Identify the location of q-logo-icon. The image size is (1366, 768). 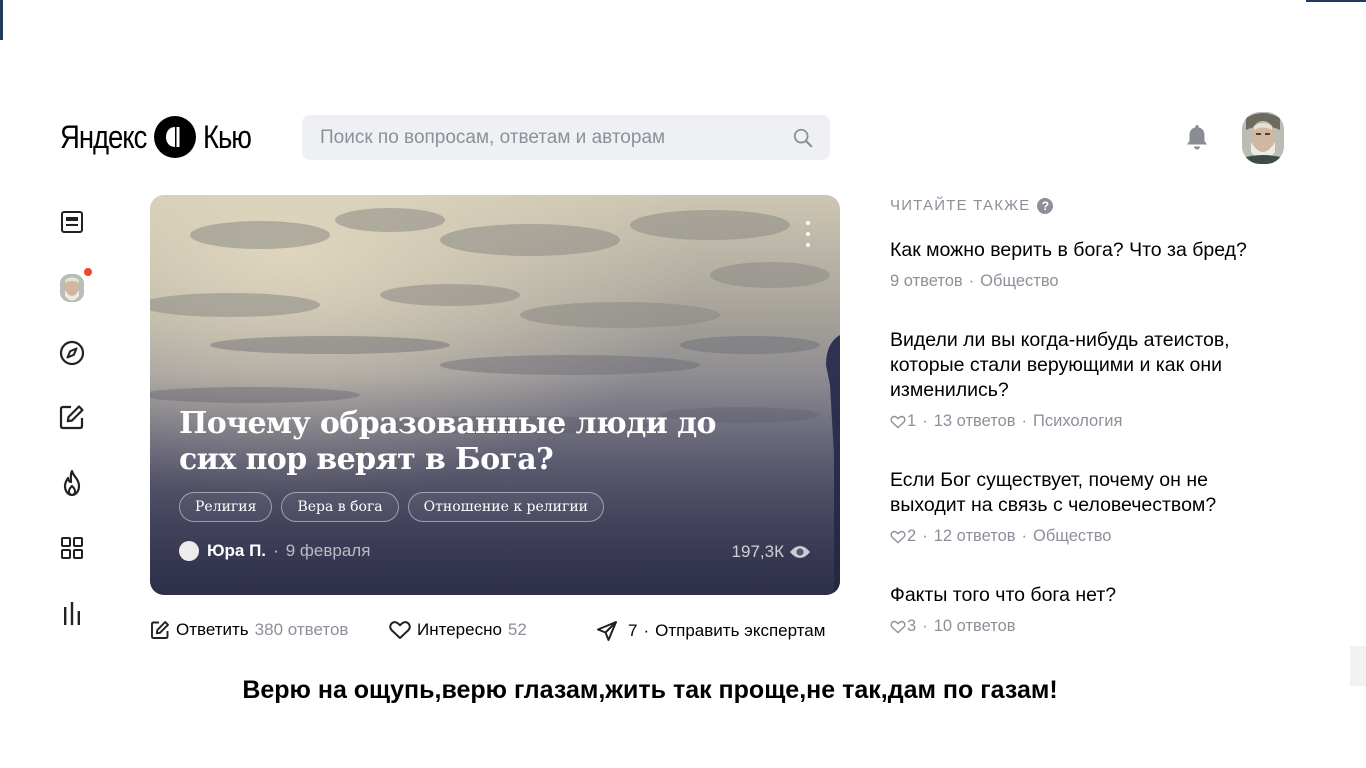
(175, 137).